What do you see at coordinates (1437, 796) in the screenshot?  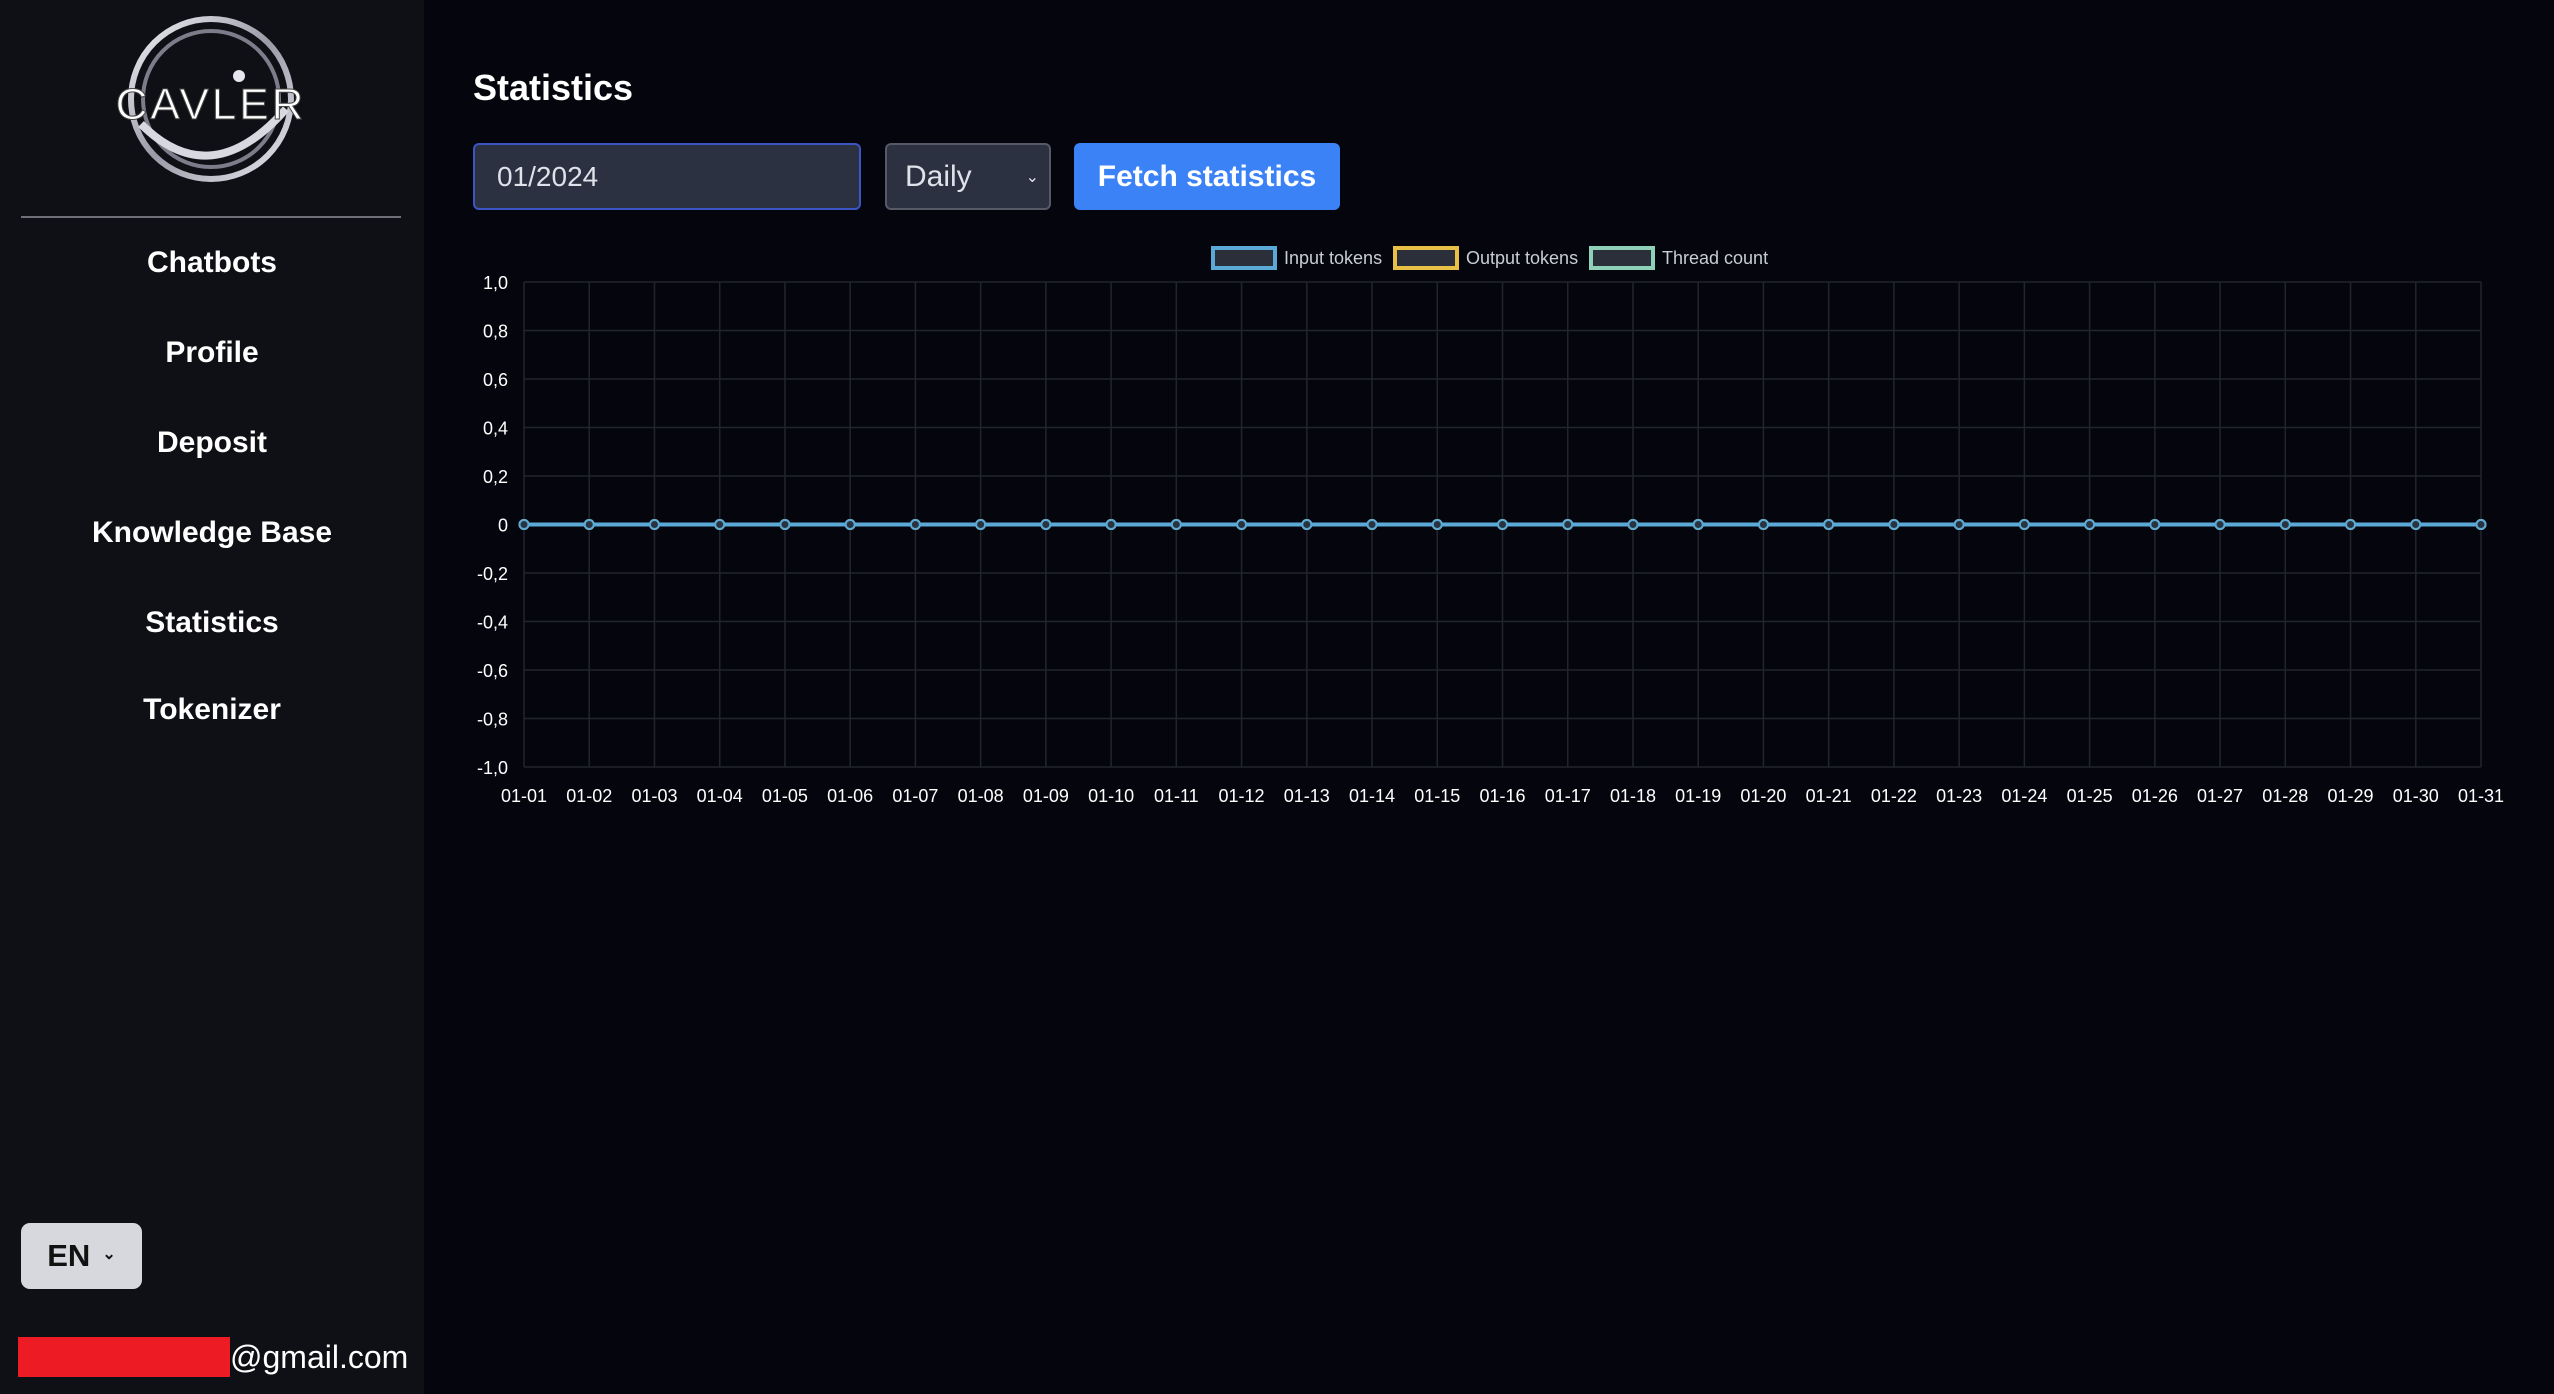 I see `x-tick-label: 01-15` at bounding box center [1437, 796].